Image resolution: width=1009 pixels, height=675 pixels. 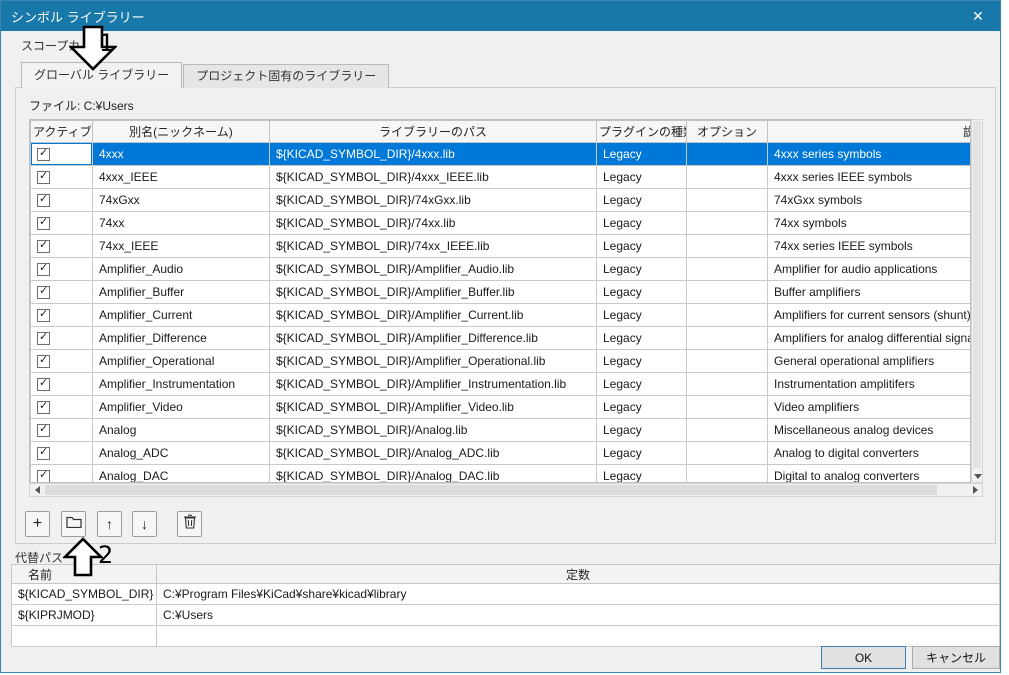 I want to click on description-cell: Amplifiers for analog differential signa, so click(x=868, y=338).